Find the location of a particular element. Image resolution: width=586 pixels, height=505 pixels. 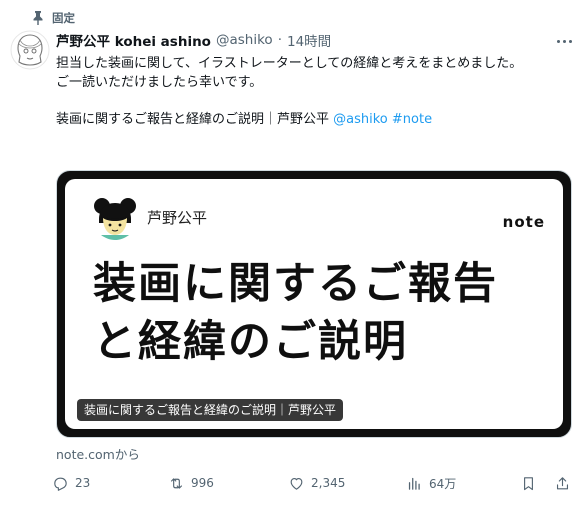

like-button: 2,345 is located at coordinates (316, 483).